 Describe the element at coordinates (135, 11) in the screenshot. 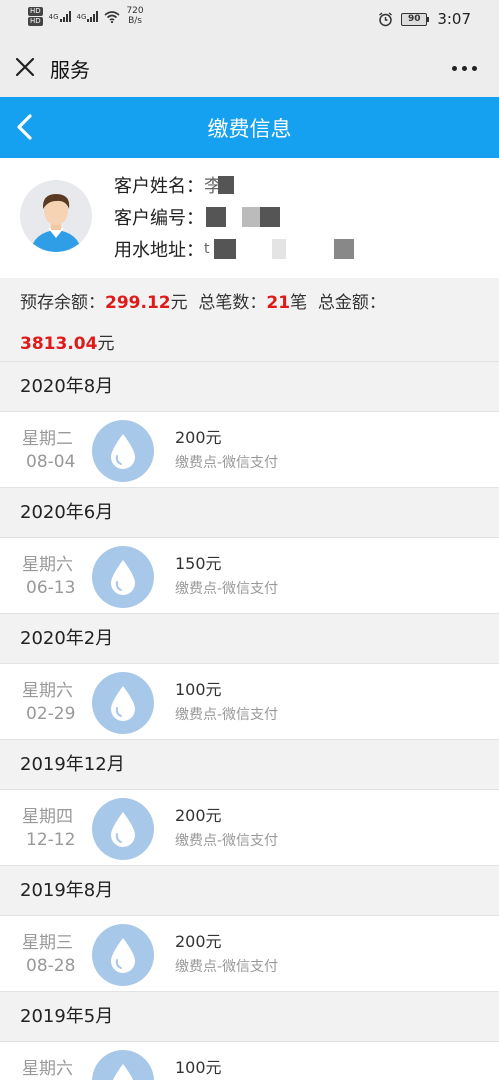

I see `speed-value: 720` at that location.